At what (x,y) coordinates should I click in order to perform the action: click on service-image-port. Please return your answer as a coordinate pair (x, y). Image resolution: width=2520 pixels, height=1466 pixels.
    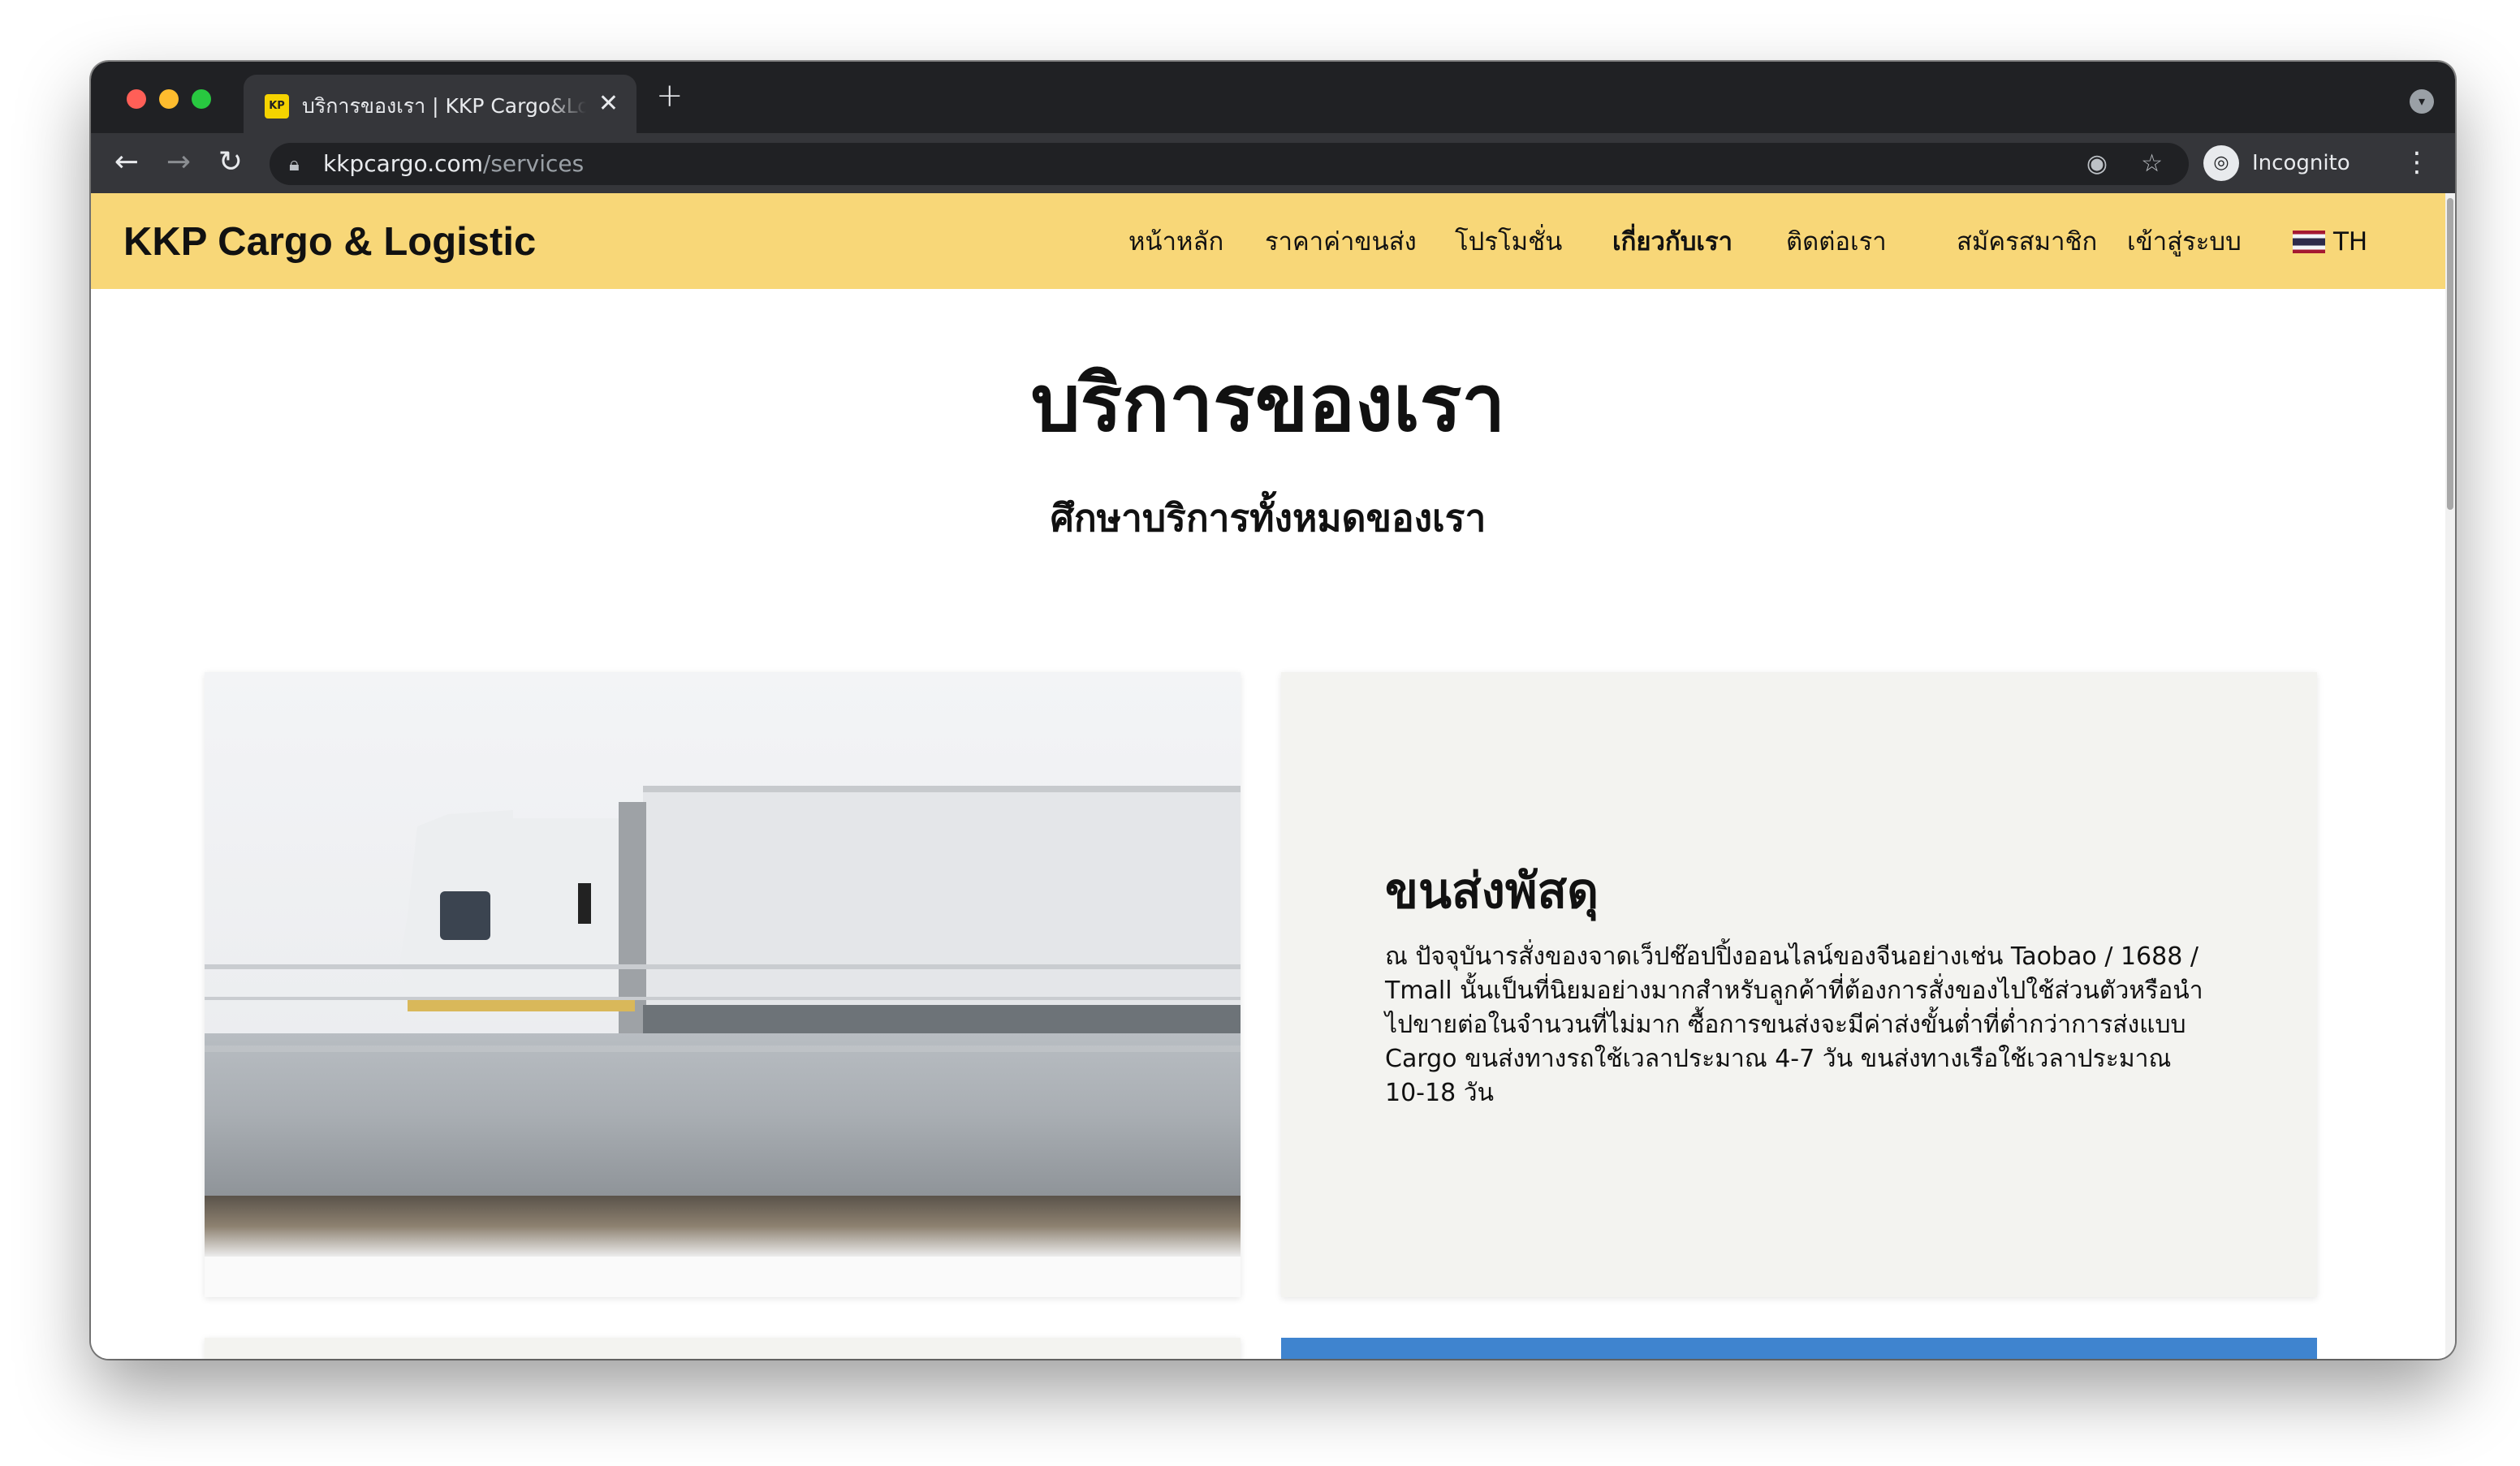
    Looking at the image, I should click on (1799, 1348).